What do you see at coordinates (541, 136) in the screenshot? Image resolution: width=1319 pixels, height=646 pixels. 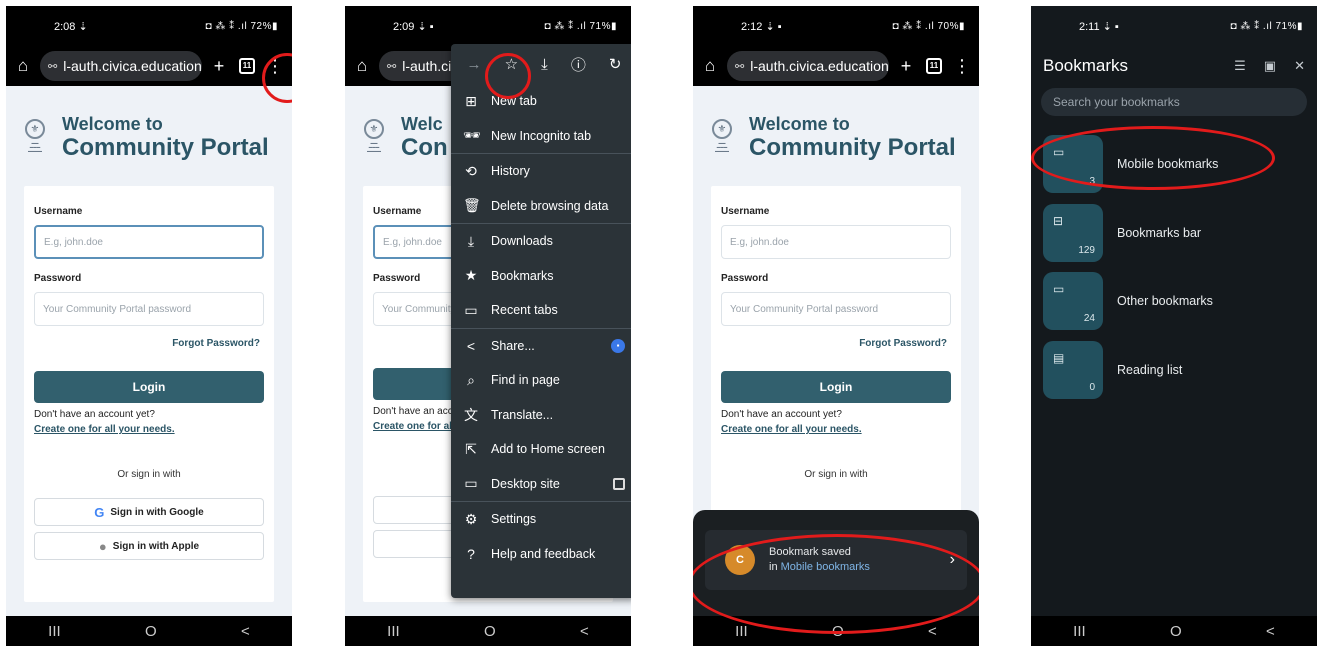 I see `menu-item-new-incognito-tab: 🕶 New Incognito tab` at bounding box center [541, 136].